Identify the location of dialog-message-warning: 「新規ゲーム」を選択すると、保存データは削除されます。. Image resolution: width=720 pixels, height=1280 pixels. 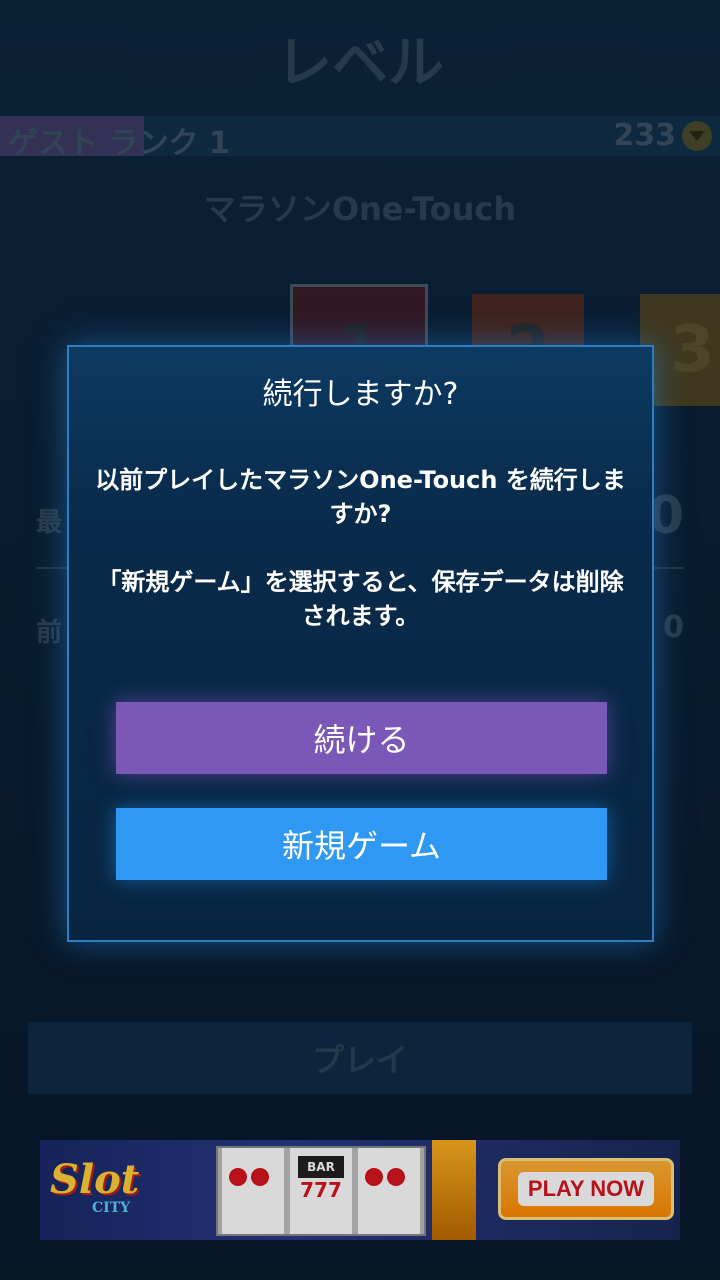
(360, 599).